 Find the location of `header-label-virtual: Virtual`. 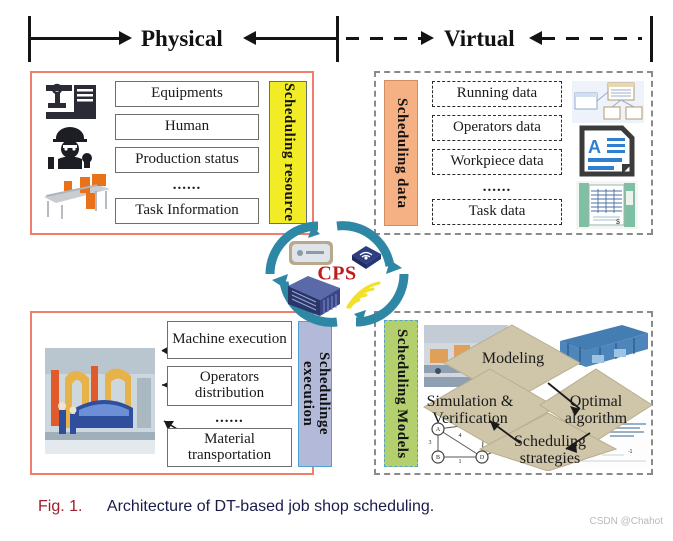

header-label-virtual: Virtual is located at coordinates (479, 38).